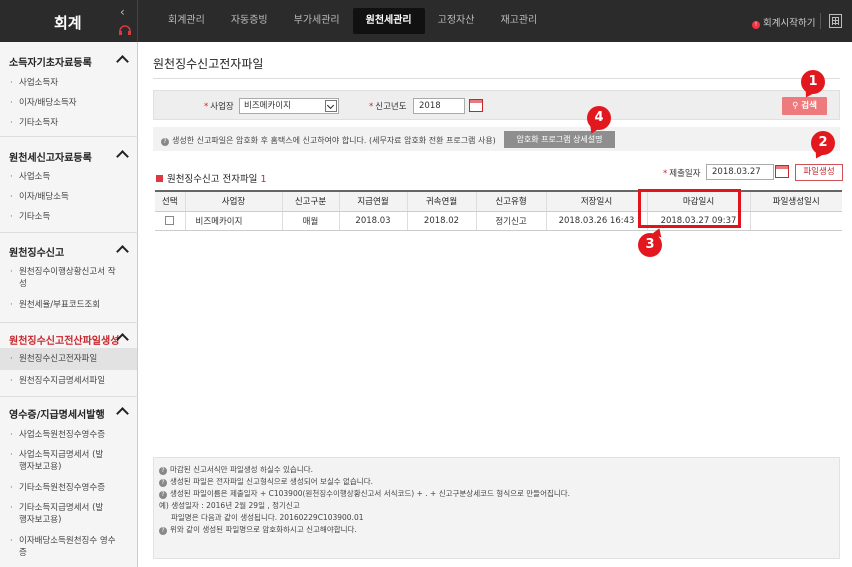 The width and height of the screenshot is (852, 567). I want to click on sidebar-item: 원천징수이행상황신고서 작성, so click(59, 278).